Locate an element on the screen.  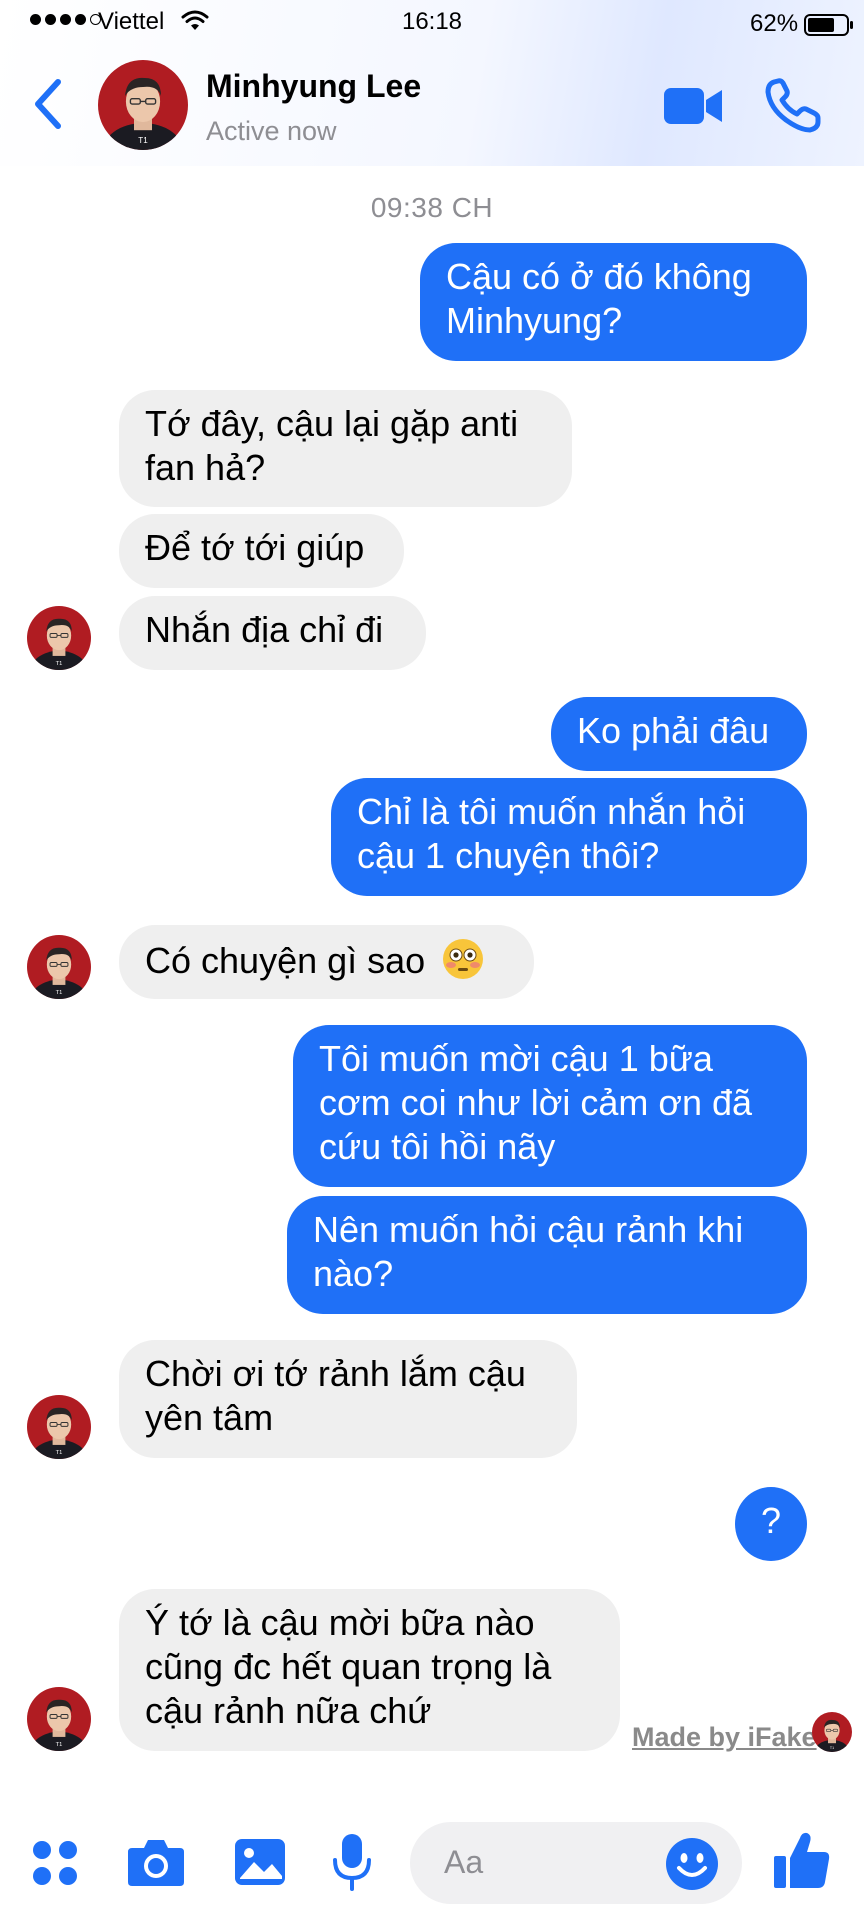
incoming-message-bubble: Có chuyện gì sao is located at coordinates (326, 962).